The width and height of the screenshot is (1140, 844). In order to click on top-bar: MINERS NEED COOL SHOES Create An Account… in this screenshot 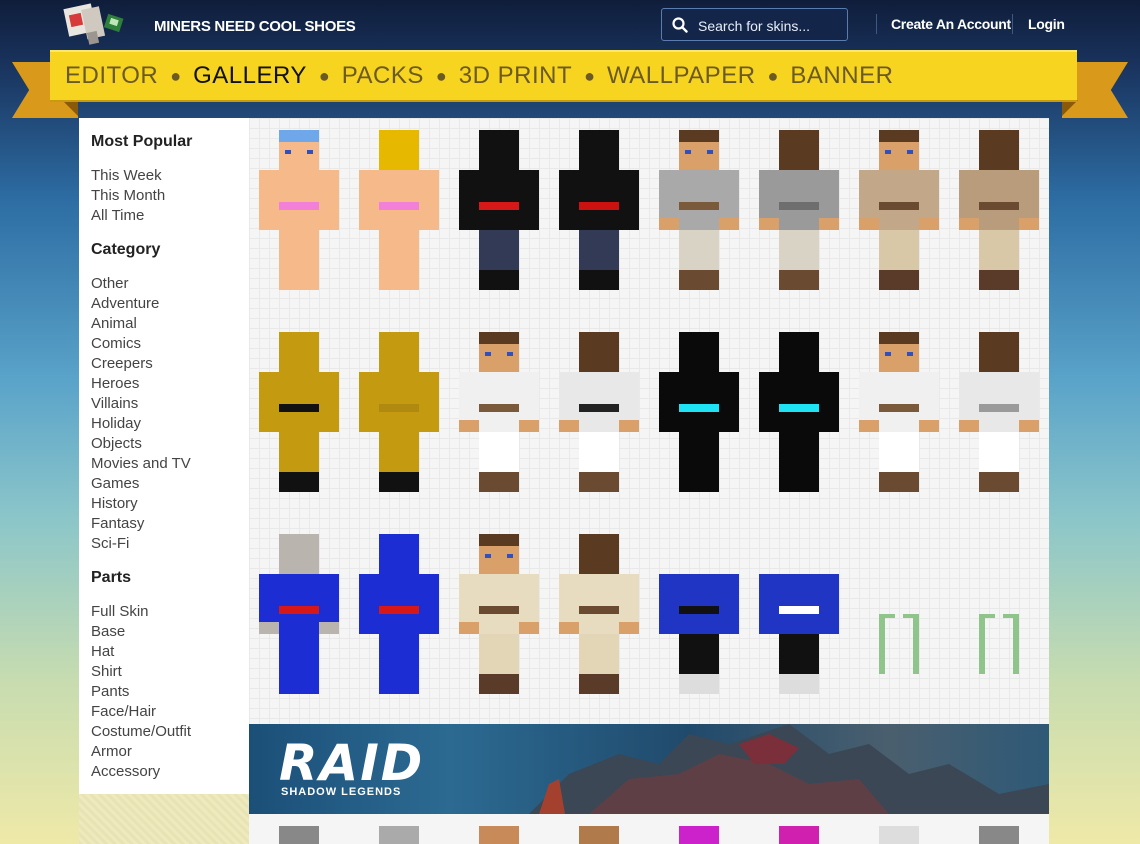, I will do `click(570, 25)`.